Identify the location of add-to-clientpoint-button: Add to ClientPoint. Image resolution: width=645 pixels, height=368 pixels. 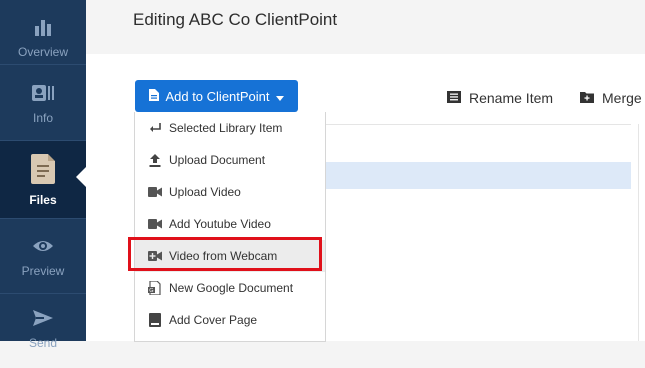
(216, 96).